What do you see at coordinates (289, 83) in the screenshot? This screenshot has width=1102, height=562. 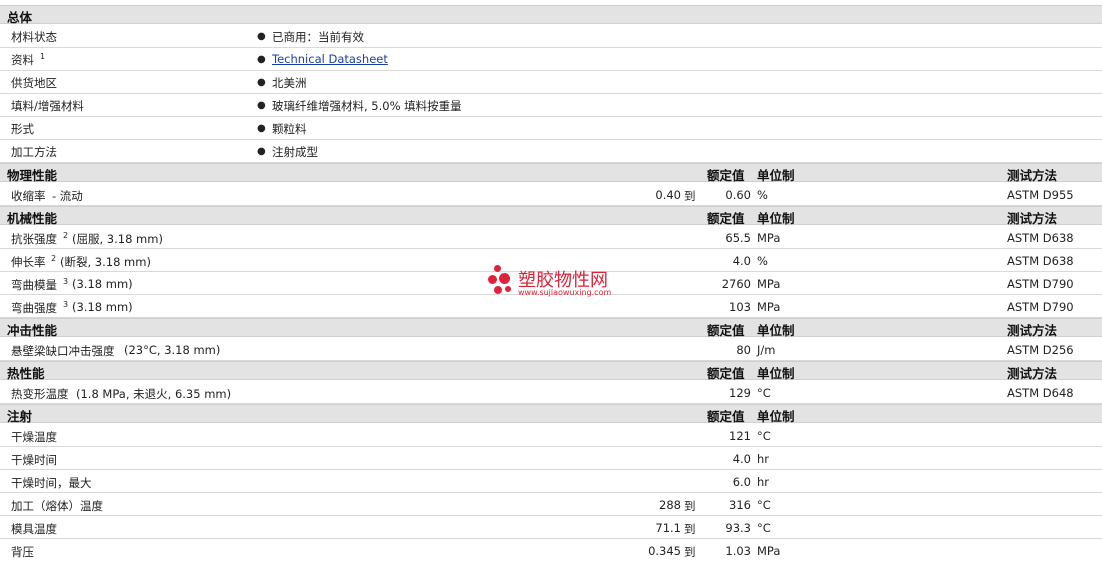 I see `property-value: 北美洲` at bounding box center [289, 83].